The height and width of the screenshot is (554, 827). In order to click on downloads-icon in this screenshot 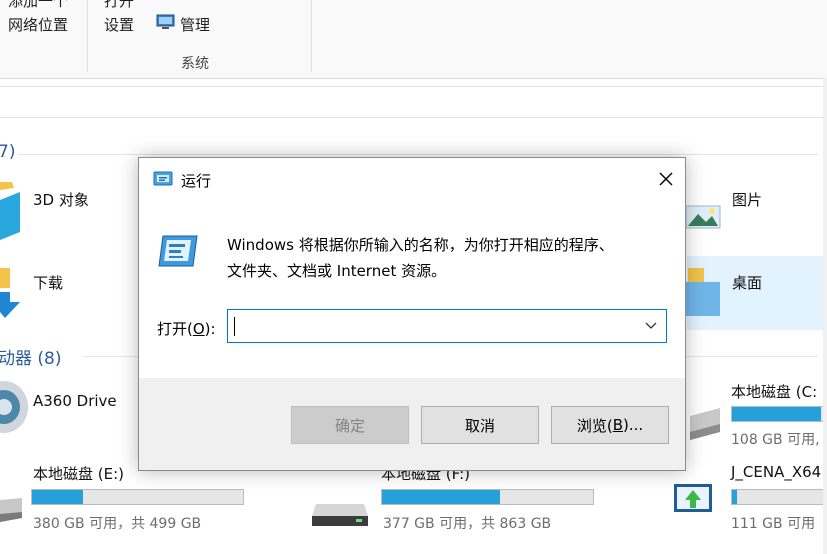, I will do `click(10, 293)`.